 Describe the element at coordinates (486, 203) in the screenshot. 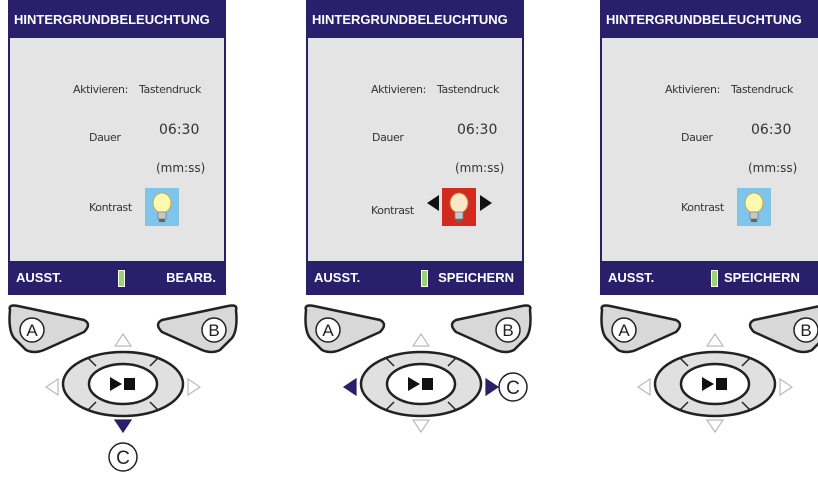

I see `contrast-increase-icon` at that location.